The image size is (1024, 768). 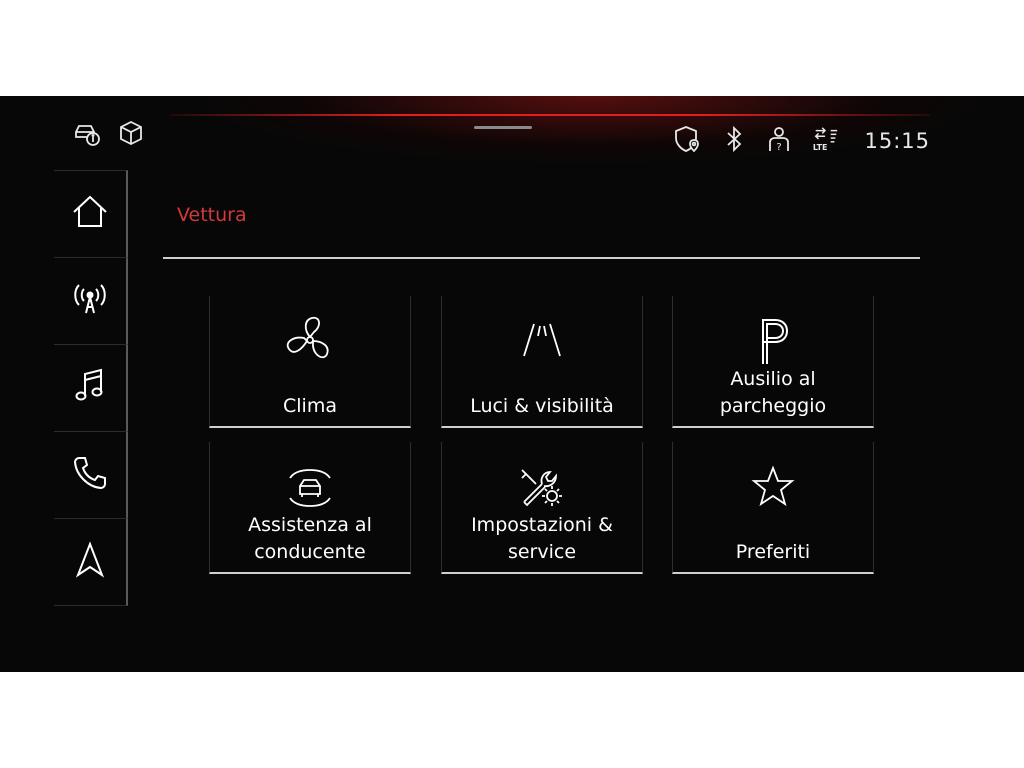 I want to click on bluetooth-icon, so click(x=734, y=141).